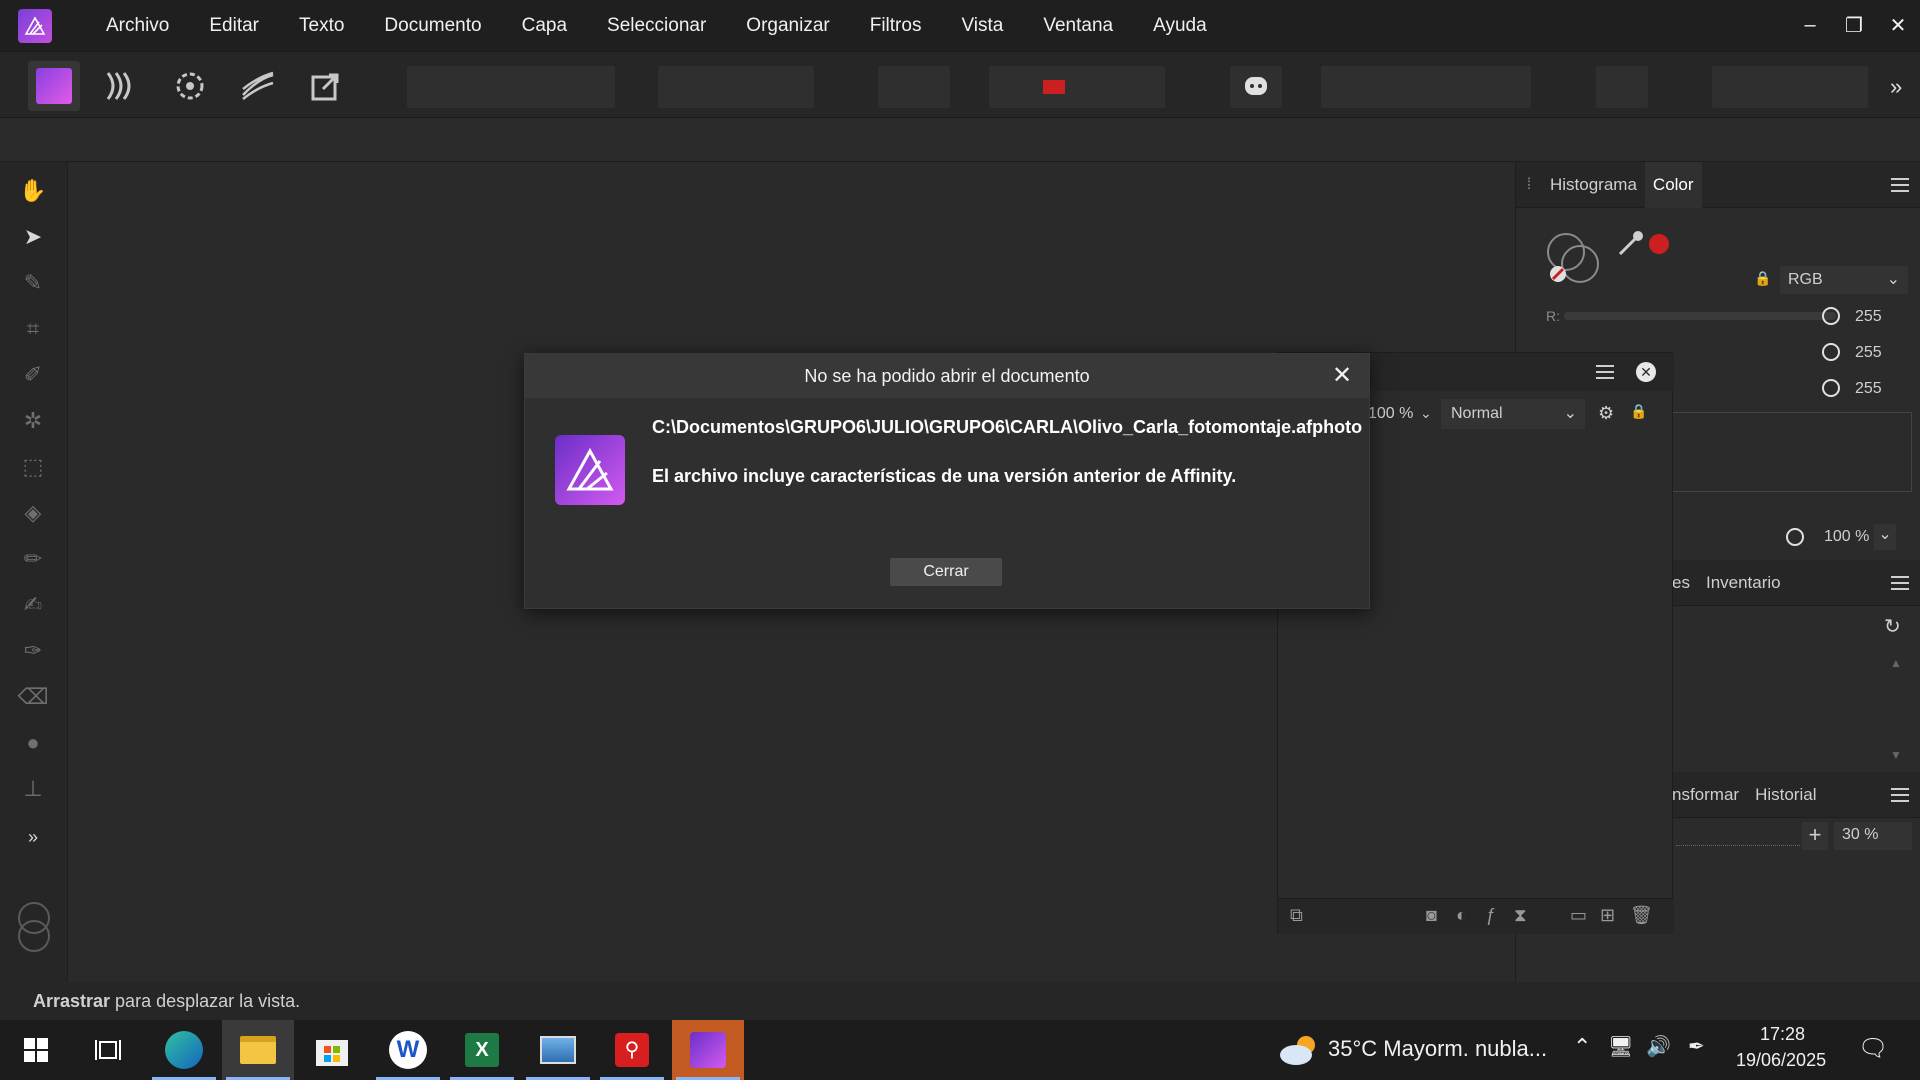  I want to click on r-slider-track, so click(1700, 316).